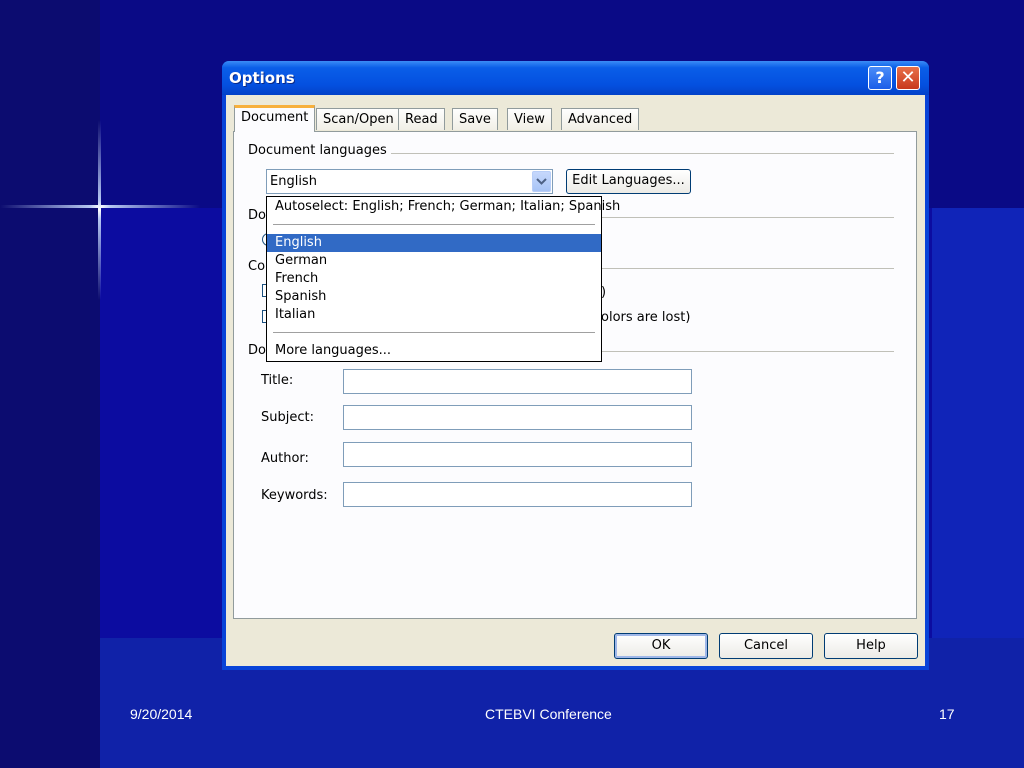  I want to click on dropdown-item-german: German, so click(434, 261).